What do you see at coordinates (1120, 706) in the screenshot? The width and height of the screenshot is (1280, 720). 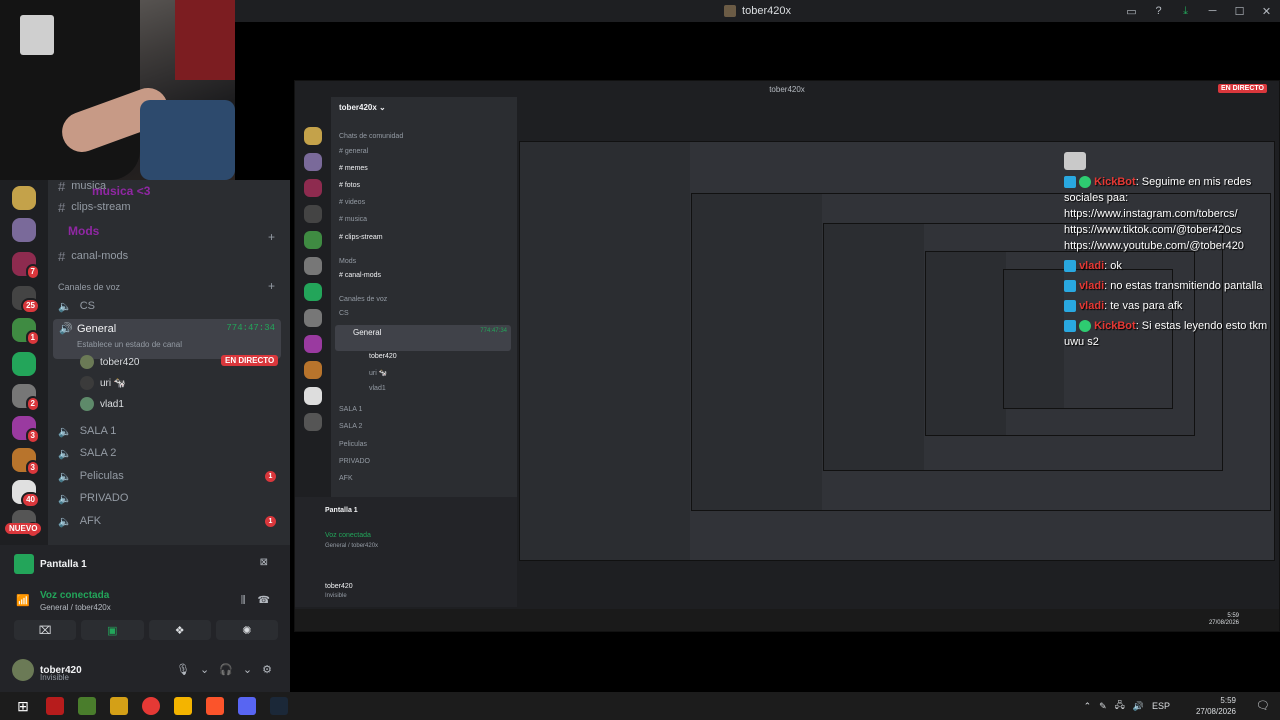 I see `network-icon: 🖧` at bounding box center [1120, 706].